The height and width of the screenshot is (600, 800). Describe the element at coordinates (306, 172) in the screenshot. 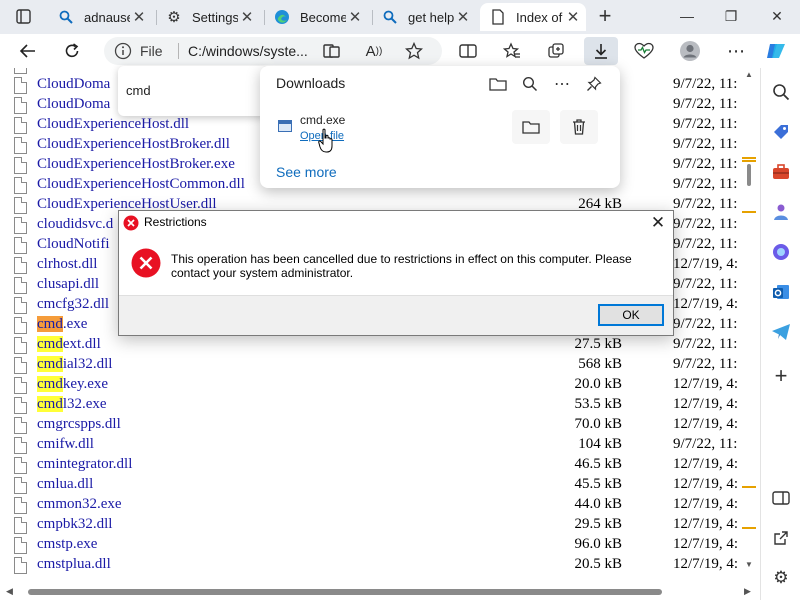

I see `see-more-link: See more` at that location.